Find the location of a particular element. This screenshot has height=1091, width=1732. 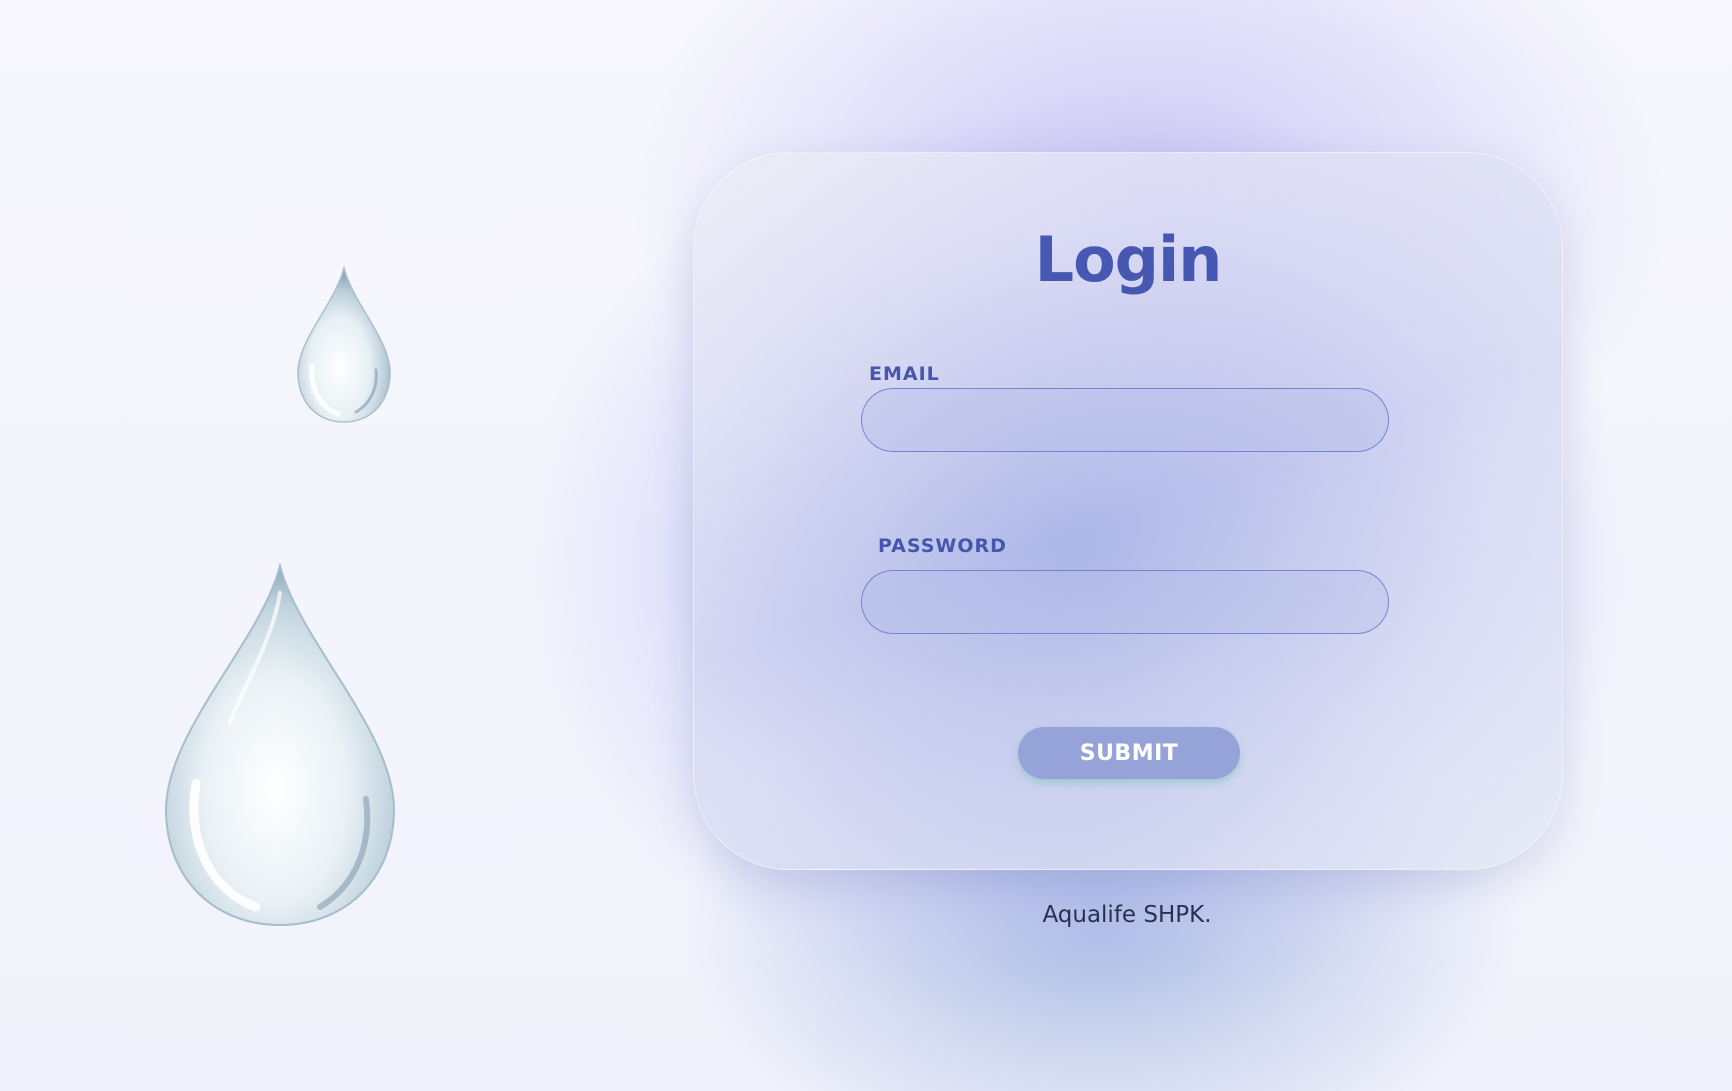

email-label: EMAIL is located at coordinates (904, 374).